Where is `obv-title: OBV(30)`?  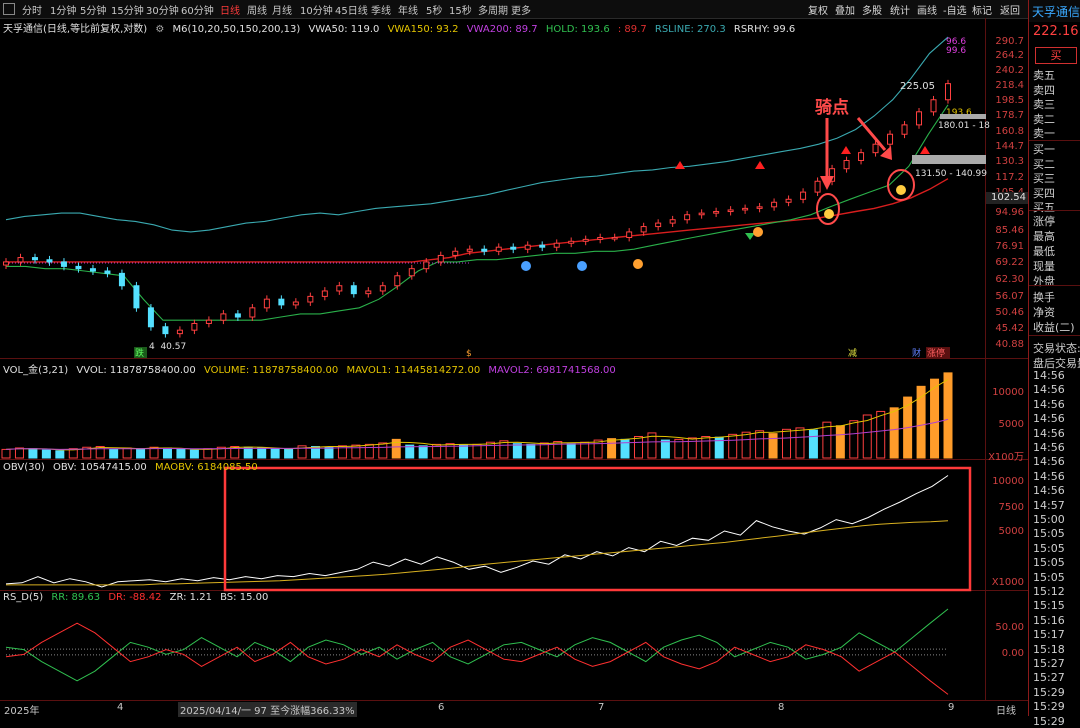 obv-title: OBV(30) is located at coordinates (24, 467).